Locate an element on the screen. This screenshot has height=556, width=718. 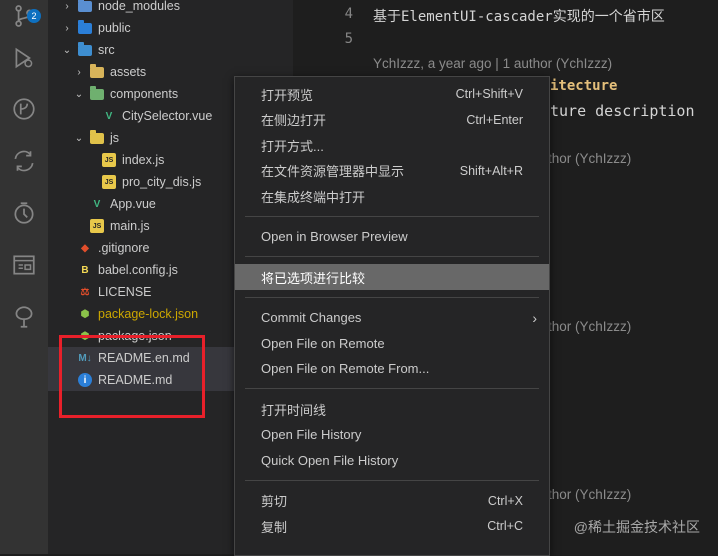
menu-item: 在侧边打开 Ctrl+Enter is located at coordinates (392, 120).